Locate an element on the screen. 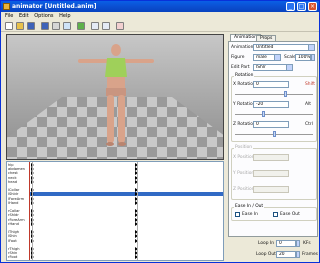  animation-select: Untitled is located at coordinates (284, 47).